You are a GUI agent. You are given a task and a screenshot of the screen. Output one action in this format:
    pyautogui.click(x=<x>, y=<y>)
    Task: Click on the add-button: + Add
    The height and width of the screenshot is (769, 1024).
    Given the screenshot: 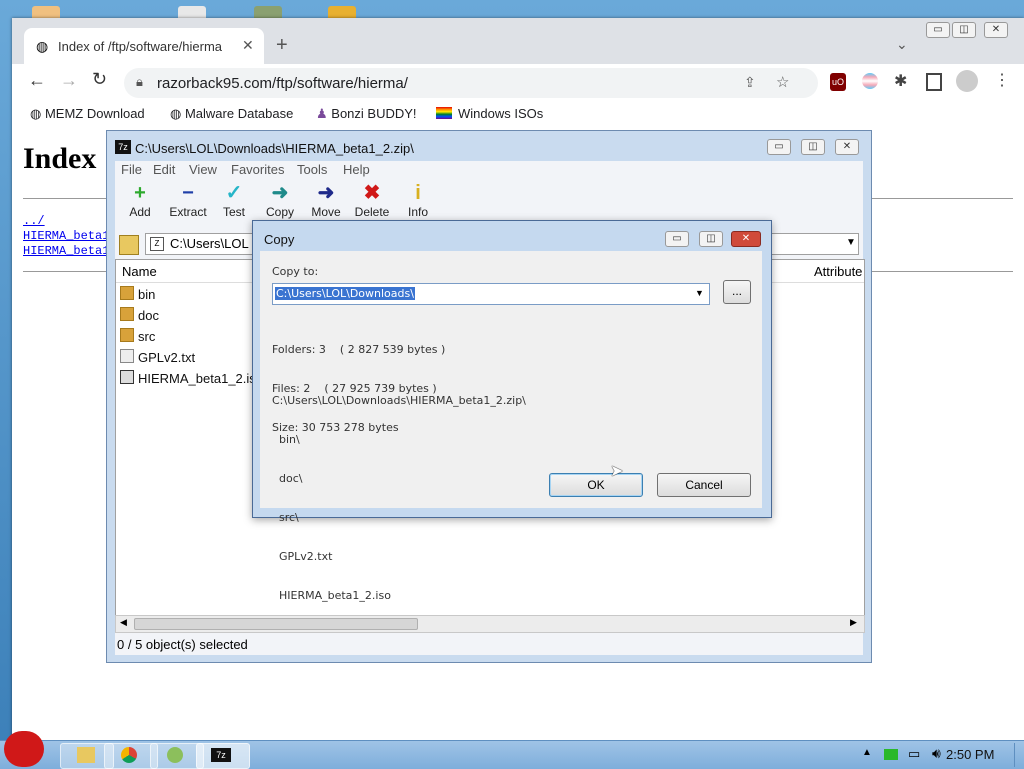 What is the action you would take?
    pyautogui.click(x=140, y=204)
    